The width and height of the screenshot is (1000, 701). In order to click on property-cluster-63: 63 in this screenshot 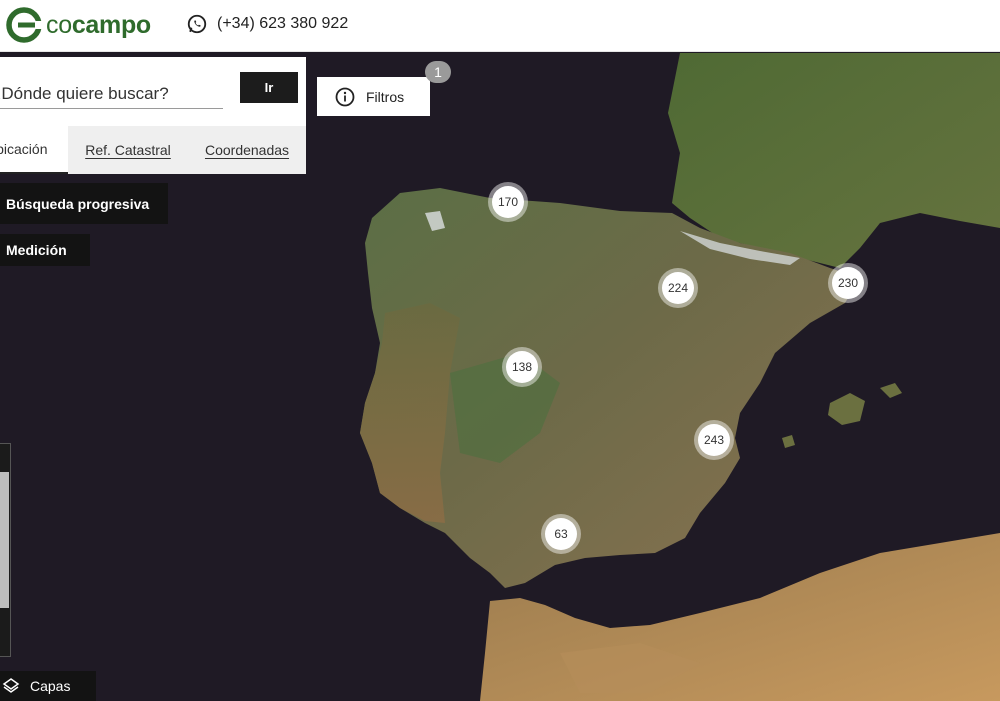, I will do `click(561, 534)`.